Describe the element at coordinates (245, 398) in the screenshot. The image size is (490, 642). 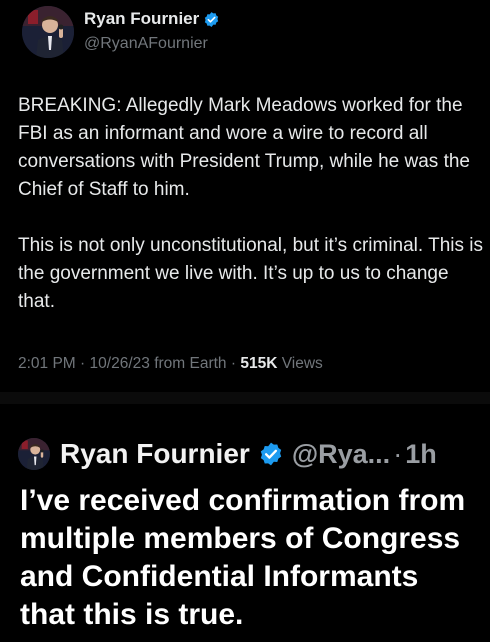
I see `screenshot-divider` at that location.